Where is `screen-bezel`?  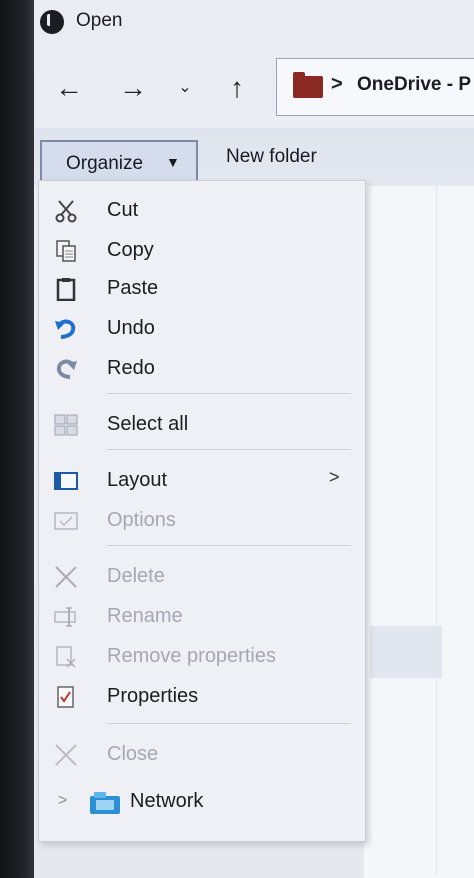
screen-bezel is located at coordinates (19, 439).